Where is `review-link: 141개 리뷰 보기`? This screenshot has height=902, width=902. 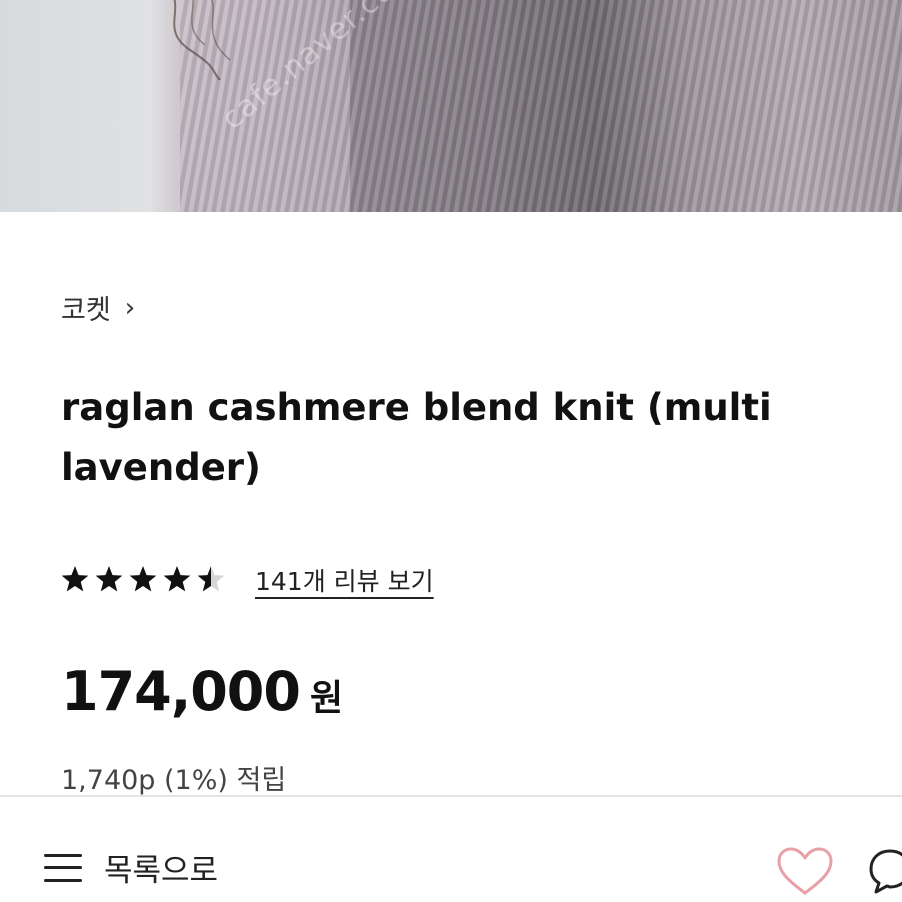 review-link: 141개 리뷰 보기 is located at coordinates (344, 580).